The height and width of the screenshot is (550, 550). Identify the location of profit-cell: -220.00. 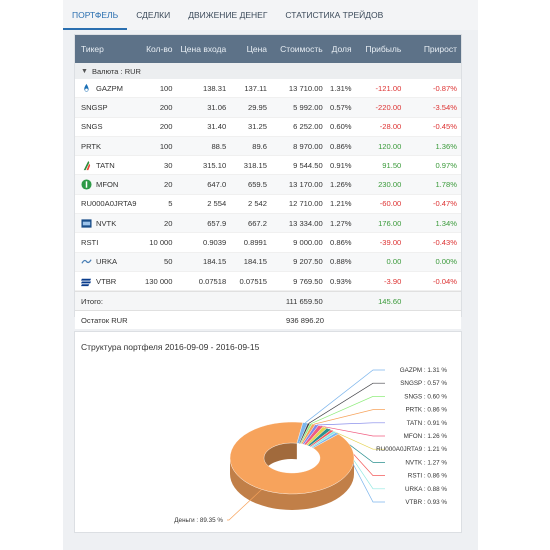
(388, 107).